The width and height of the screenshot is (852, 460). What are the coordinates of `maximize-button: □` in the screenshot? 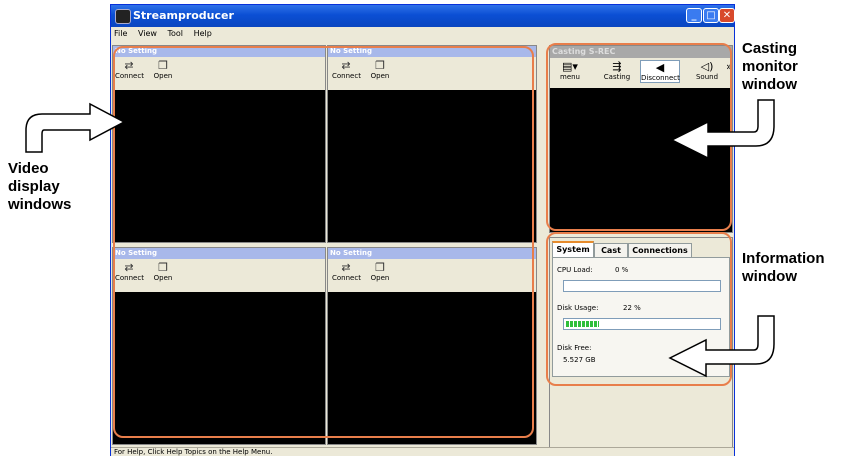 It's located at (711, 15).